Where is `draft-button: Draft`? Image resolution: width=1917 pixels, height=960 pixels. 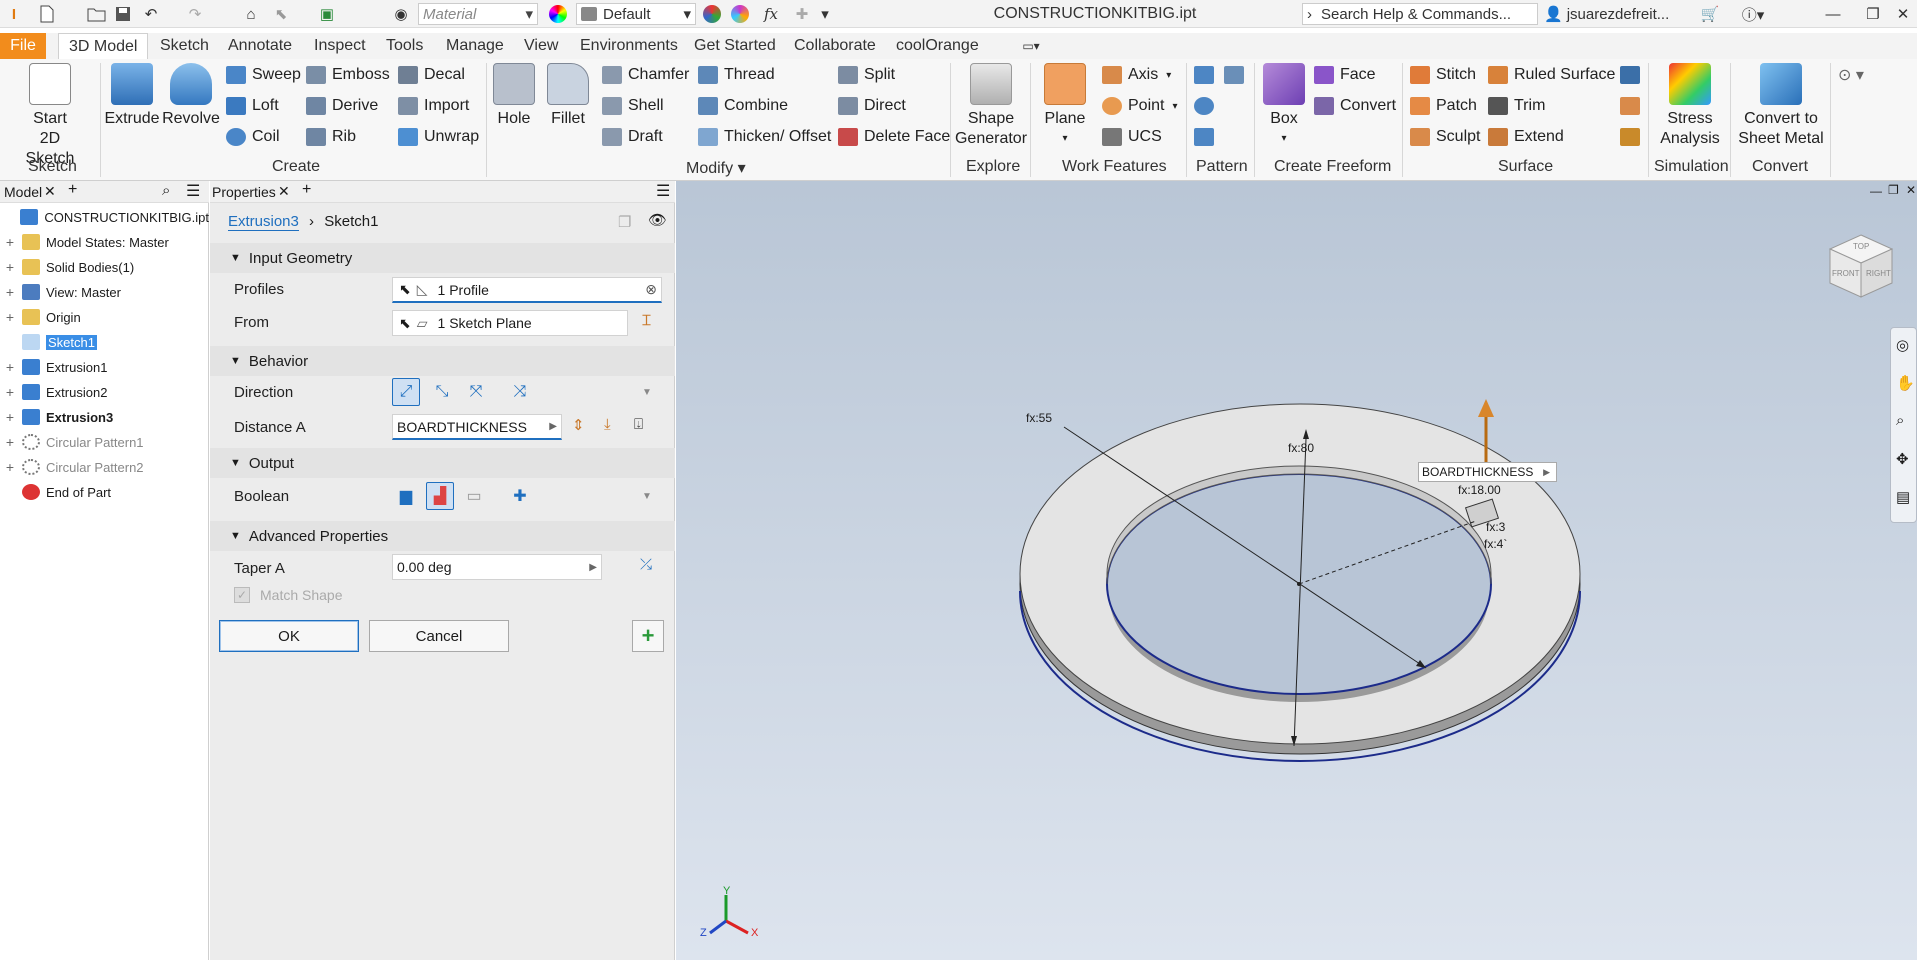
draft-button: Draft is located at coordinates (632, 137).